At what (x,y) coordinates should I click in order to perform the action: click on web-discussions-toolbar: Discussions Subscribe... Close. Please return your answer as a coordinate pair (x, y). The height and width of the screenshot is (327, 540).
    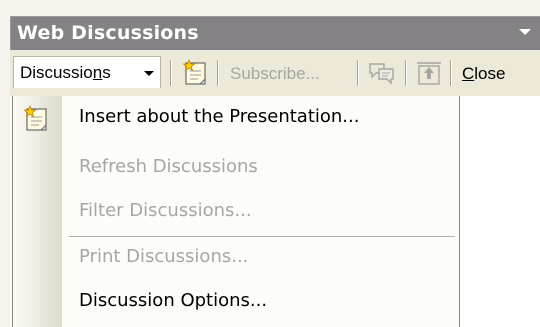
    Looking at the image, I should click on (275, 73).